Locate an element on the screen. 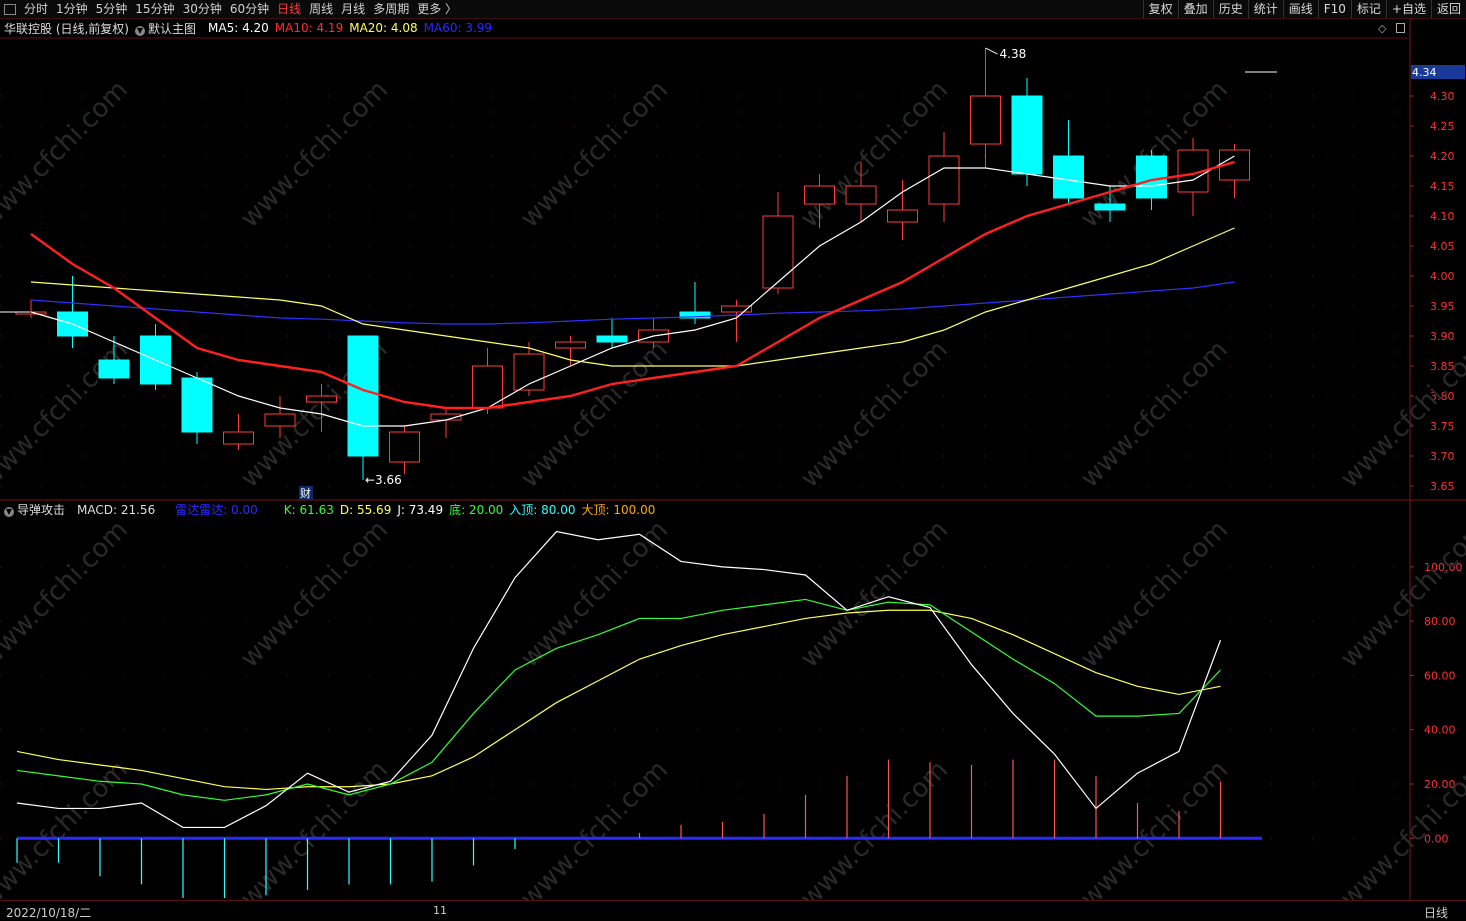 Image resolution: width=1466 pixels, height=921 pixels. ma60-line is located at coordinates (632, 303).